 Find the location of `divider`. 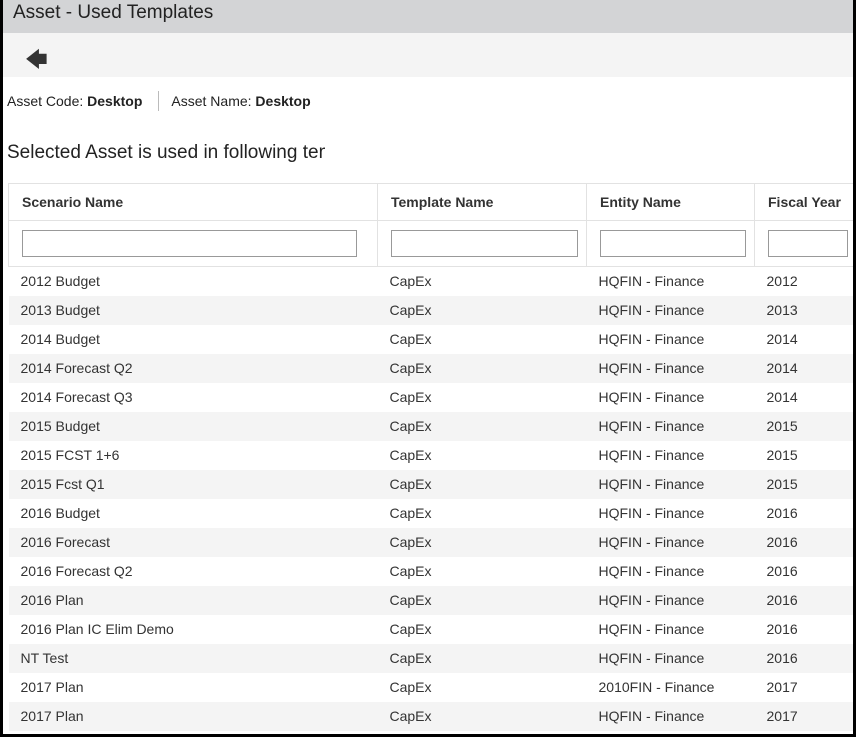

divider is located at coordinates (159, 101).